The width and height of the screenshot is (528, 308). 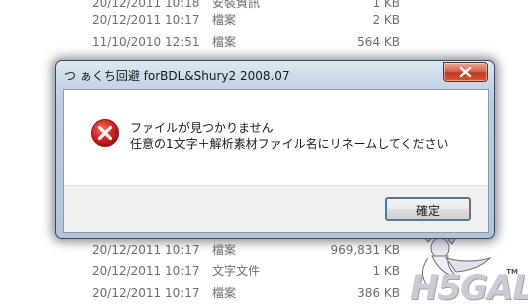 I want to click on dialog-button-bar: 確定, so click(x=276, y=208).